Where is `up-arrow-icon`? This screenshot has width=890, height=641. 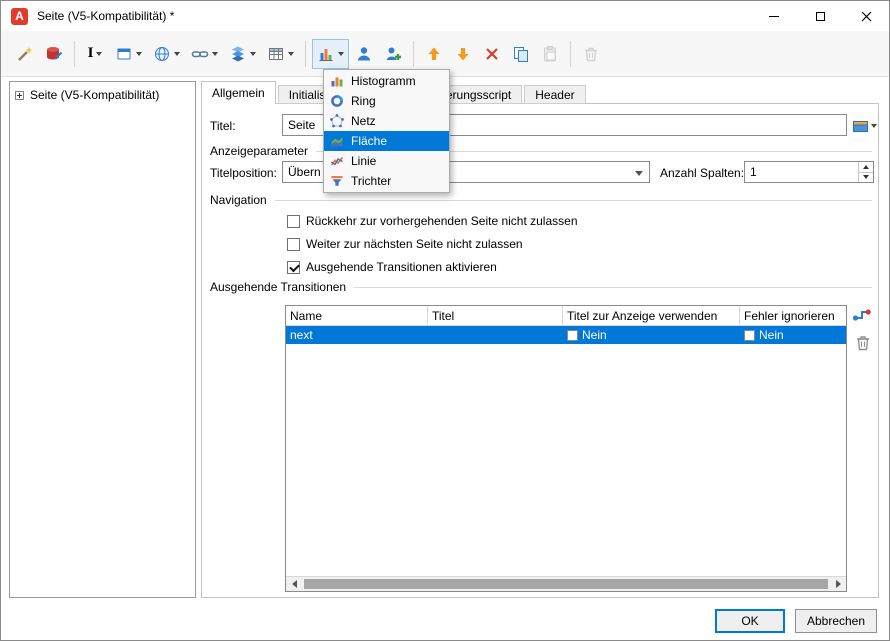
up-arrow-icon is located at coordinates (866, 166).